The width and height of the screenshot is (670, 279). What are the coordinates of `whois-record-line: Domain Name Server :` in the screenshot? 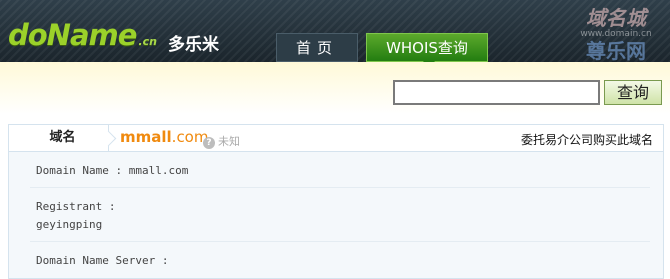 It's located at (102, 260).